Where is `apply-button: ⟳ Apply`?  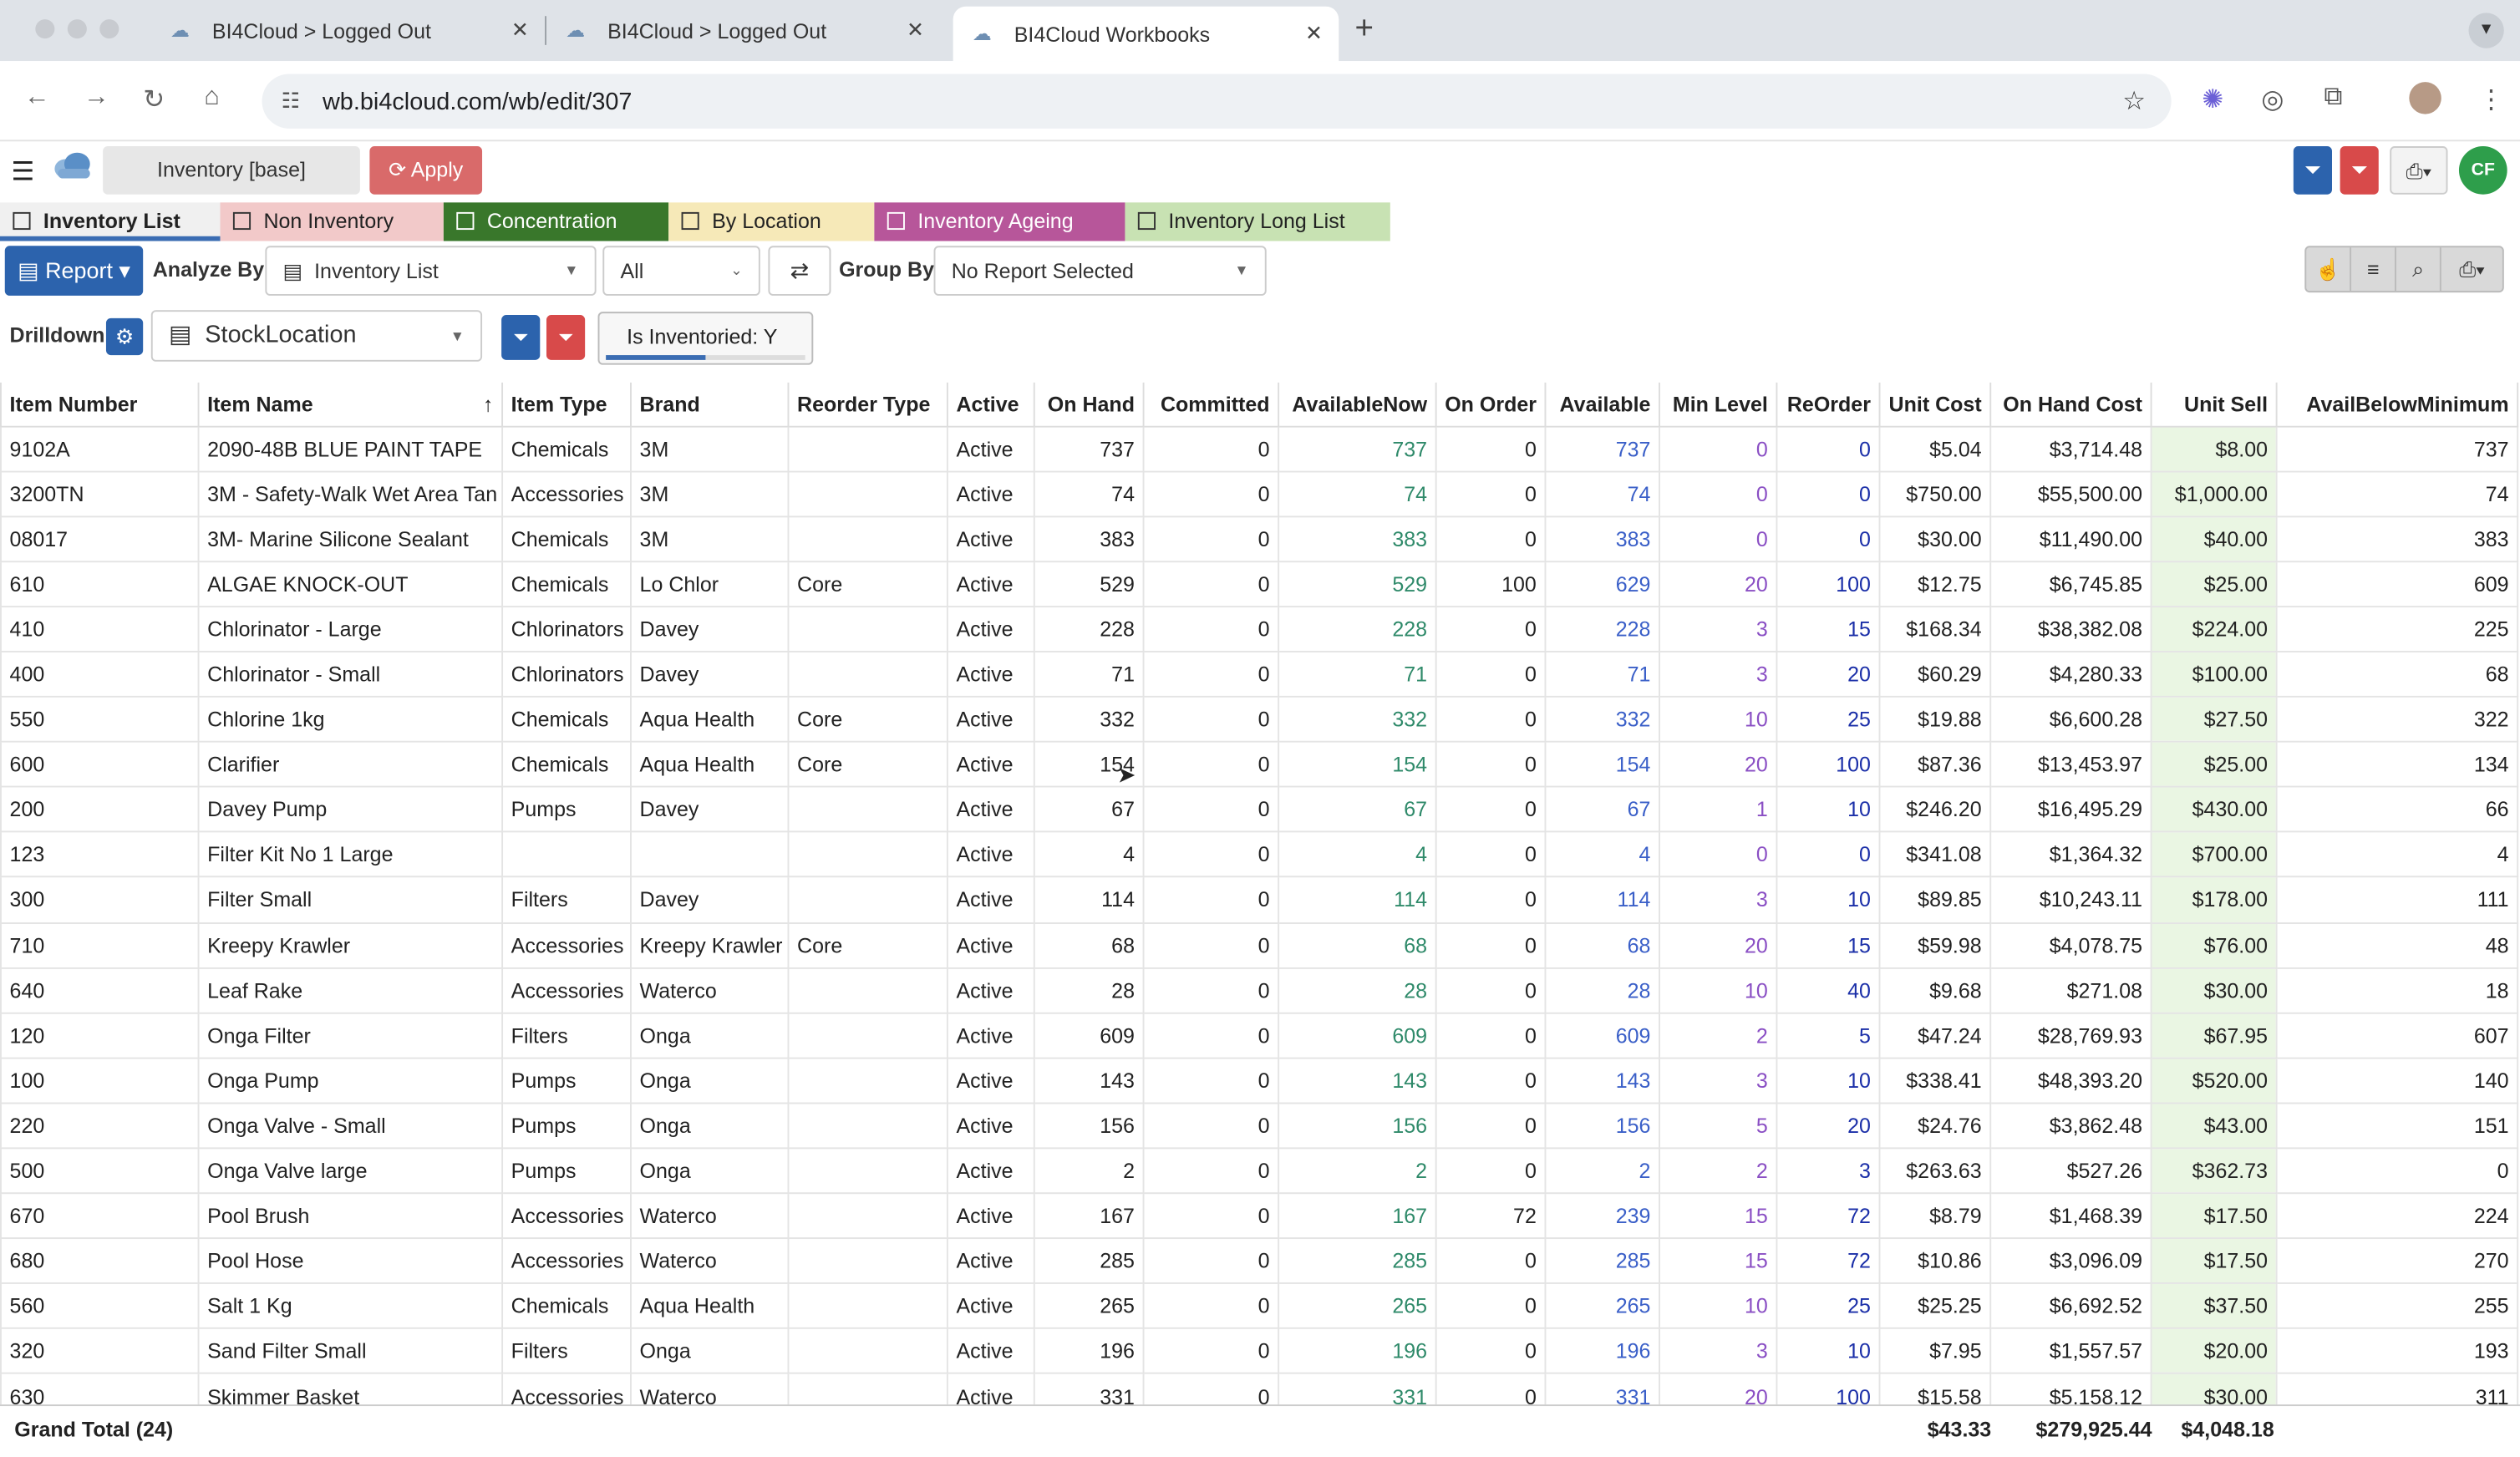
apply-button: ⟳ Apply is located at coordinates (426, 171).